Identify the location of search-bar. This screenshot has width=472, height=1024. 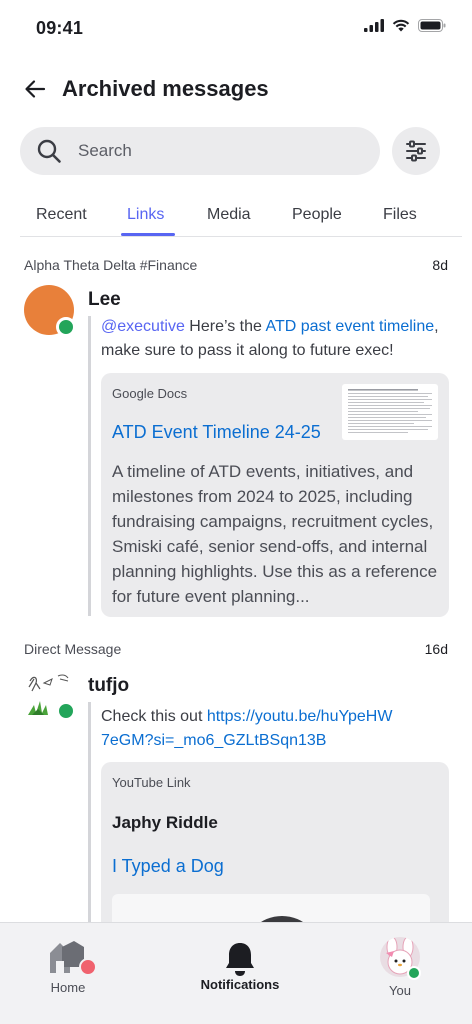
(200, 151).